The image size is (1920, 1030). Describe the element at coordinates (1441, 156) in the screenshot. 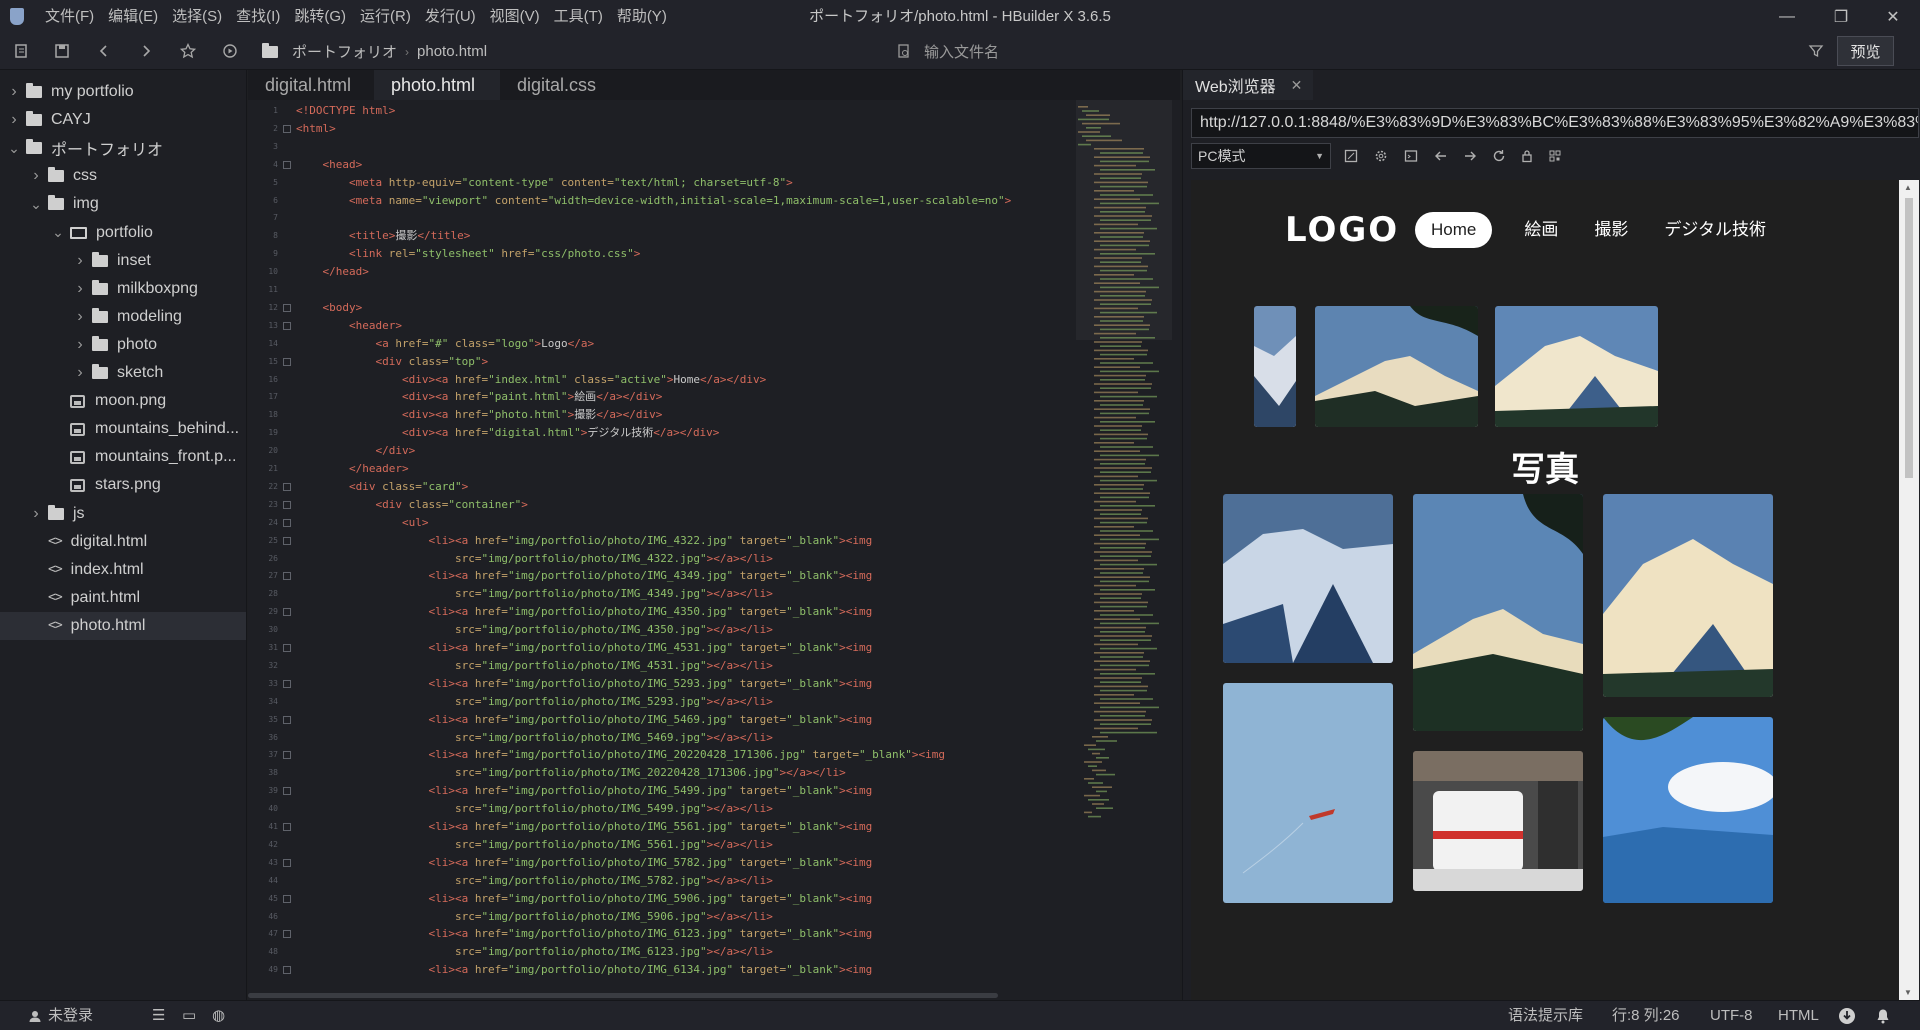

I see `back-arrow-icon` at that location.